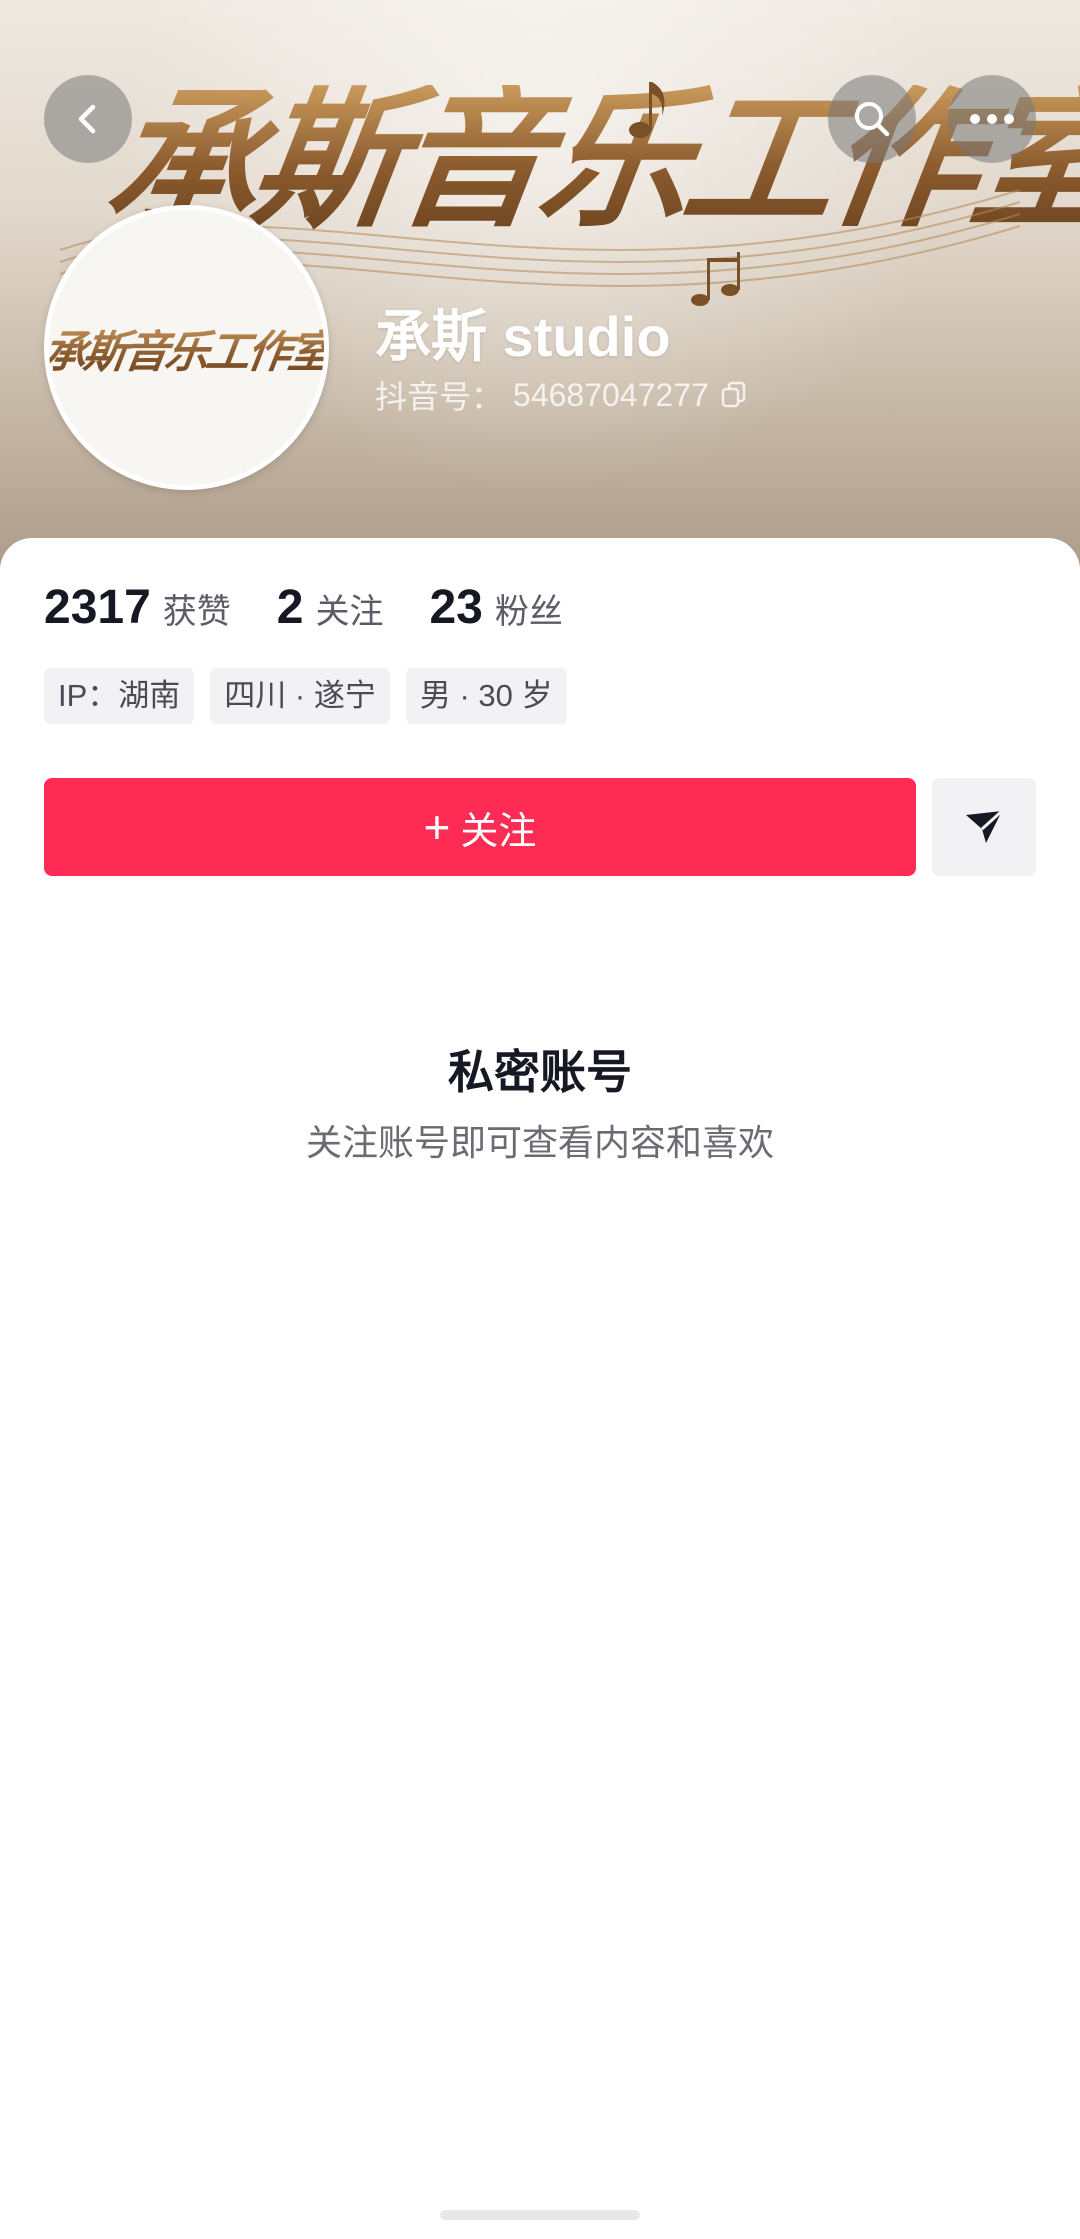  I want to click on plus-icon: +, so click(437, 827).